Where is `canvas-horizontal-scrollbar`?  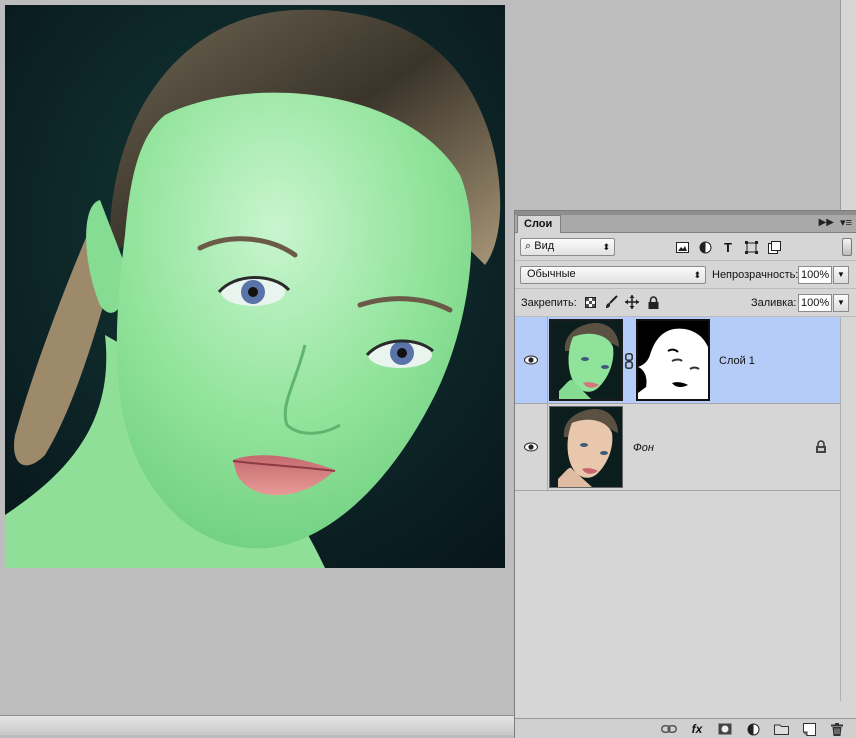 canvas-horizontal-scrollbar is located at coordinates (257, 725).